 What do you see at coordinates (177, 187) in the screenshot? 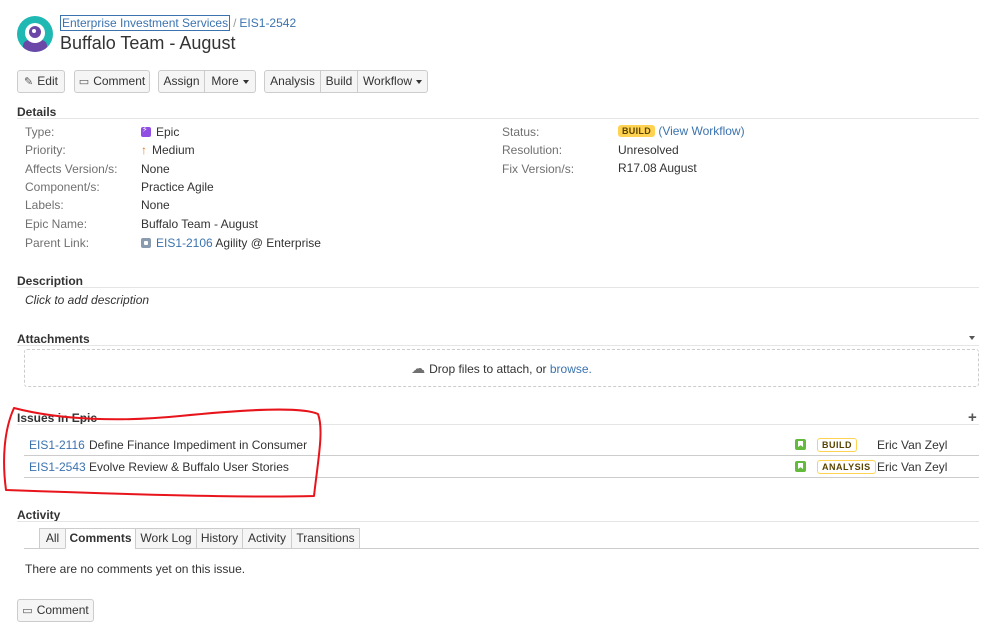
I see `component-link: Practice Agile` at bounding box center [177, 187].